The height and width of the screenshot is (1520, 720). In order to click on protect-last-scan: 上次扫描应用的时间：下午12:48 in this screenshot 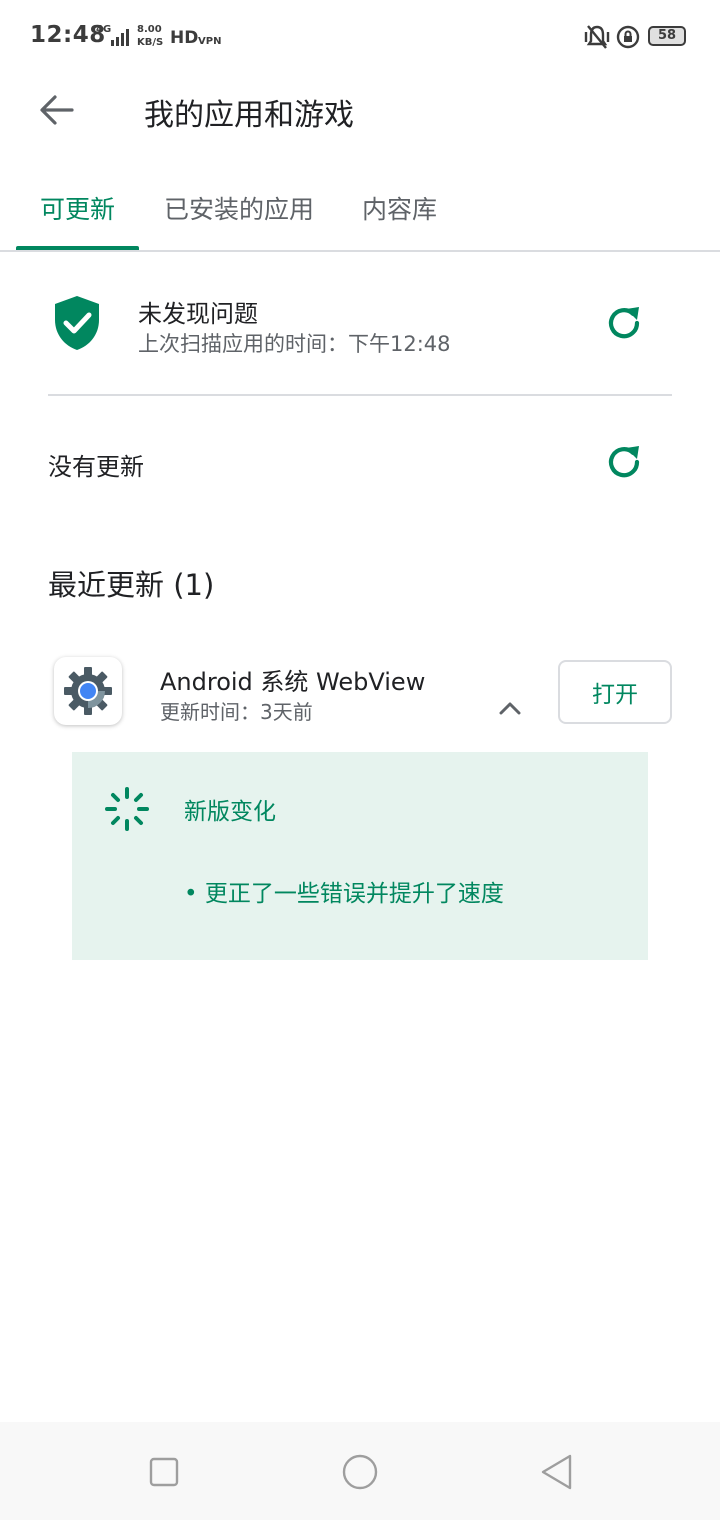, I will do `click(294, 344)`.